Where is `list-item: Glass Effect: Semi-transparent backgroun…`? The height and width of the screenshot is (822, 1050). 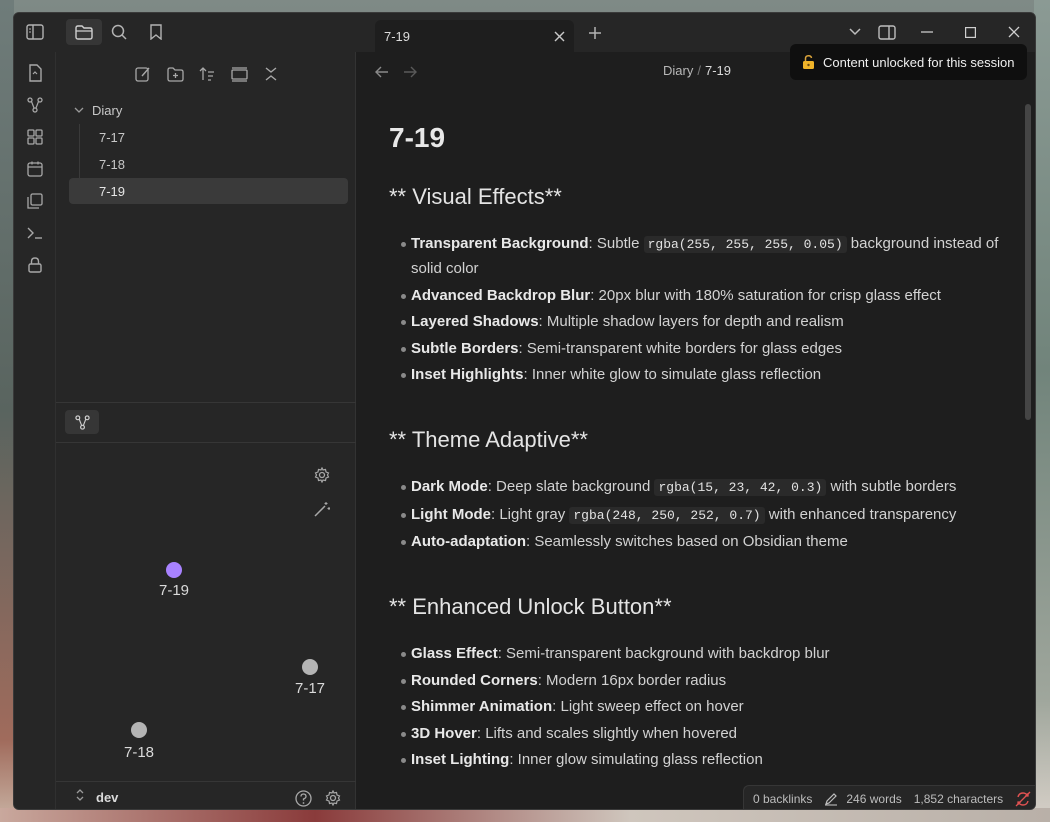
list-item: Glass Effect: Semi-transparent backgroun… is located at coordinates (699, 654).